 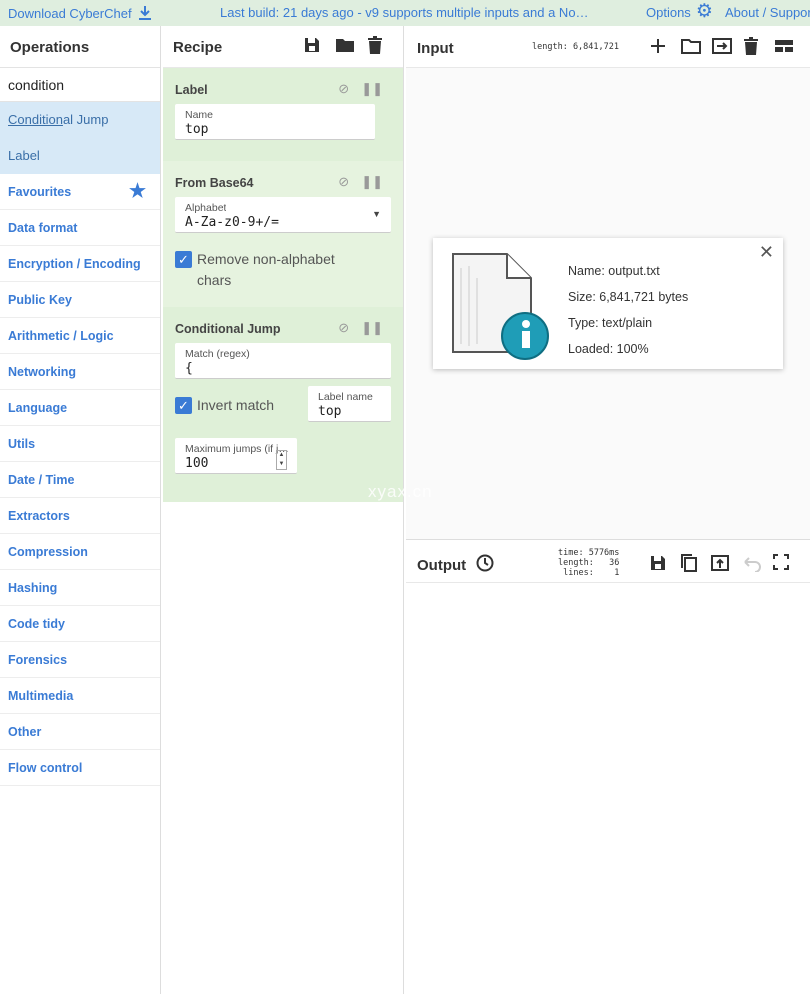 What do you see at coordinates (502, 304) in the screenshot?
I see `file-info-icon` at bounding box center [502, 304].